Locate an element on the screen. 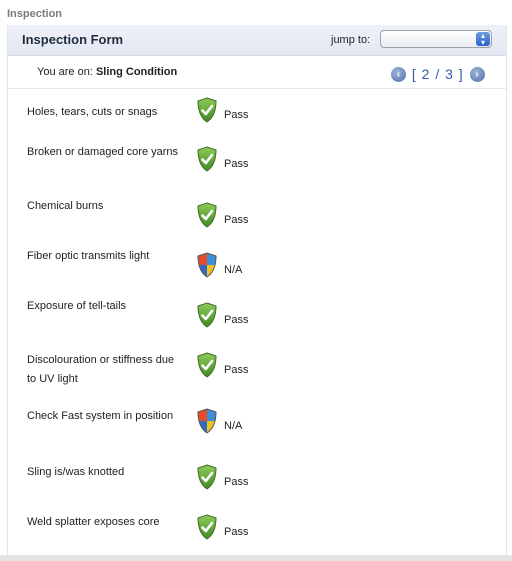 This screenshot has height=561, width=512. inspection-row: Chemical burns Pass is located at coordinates (257, 220).